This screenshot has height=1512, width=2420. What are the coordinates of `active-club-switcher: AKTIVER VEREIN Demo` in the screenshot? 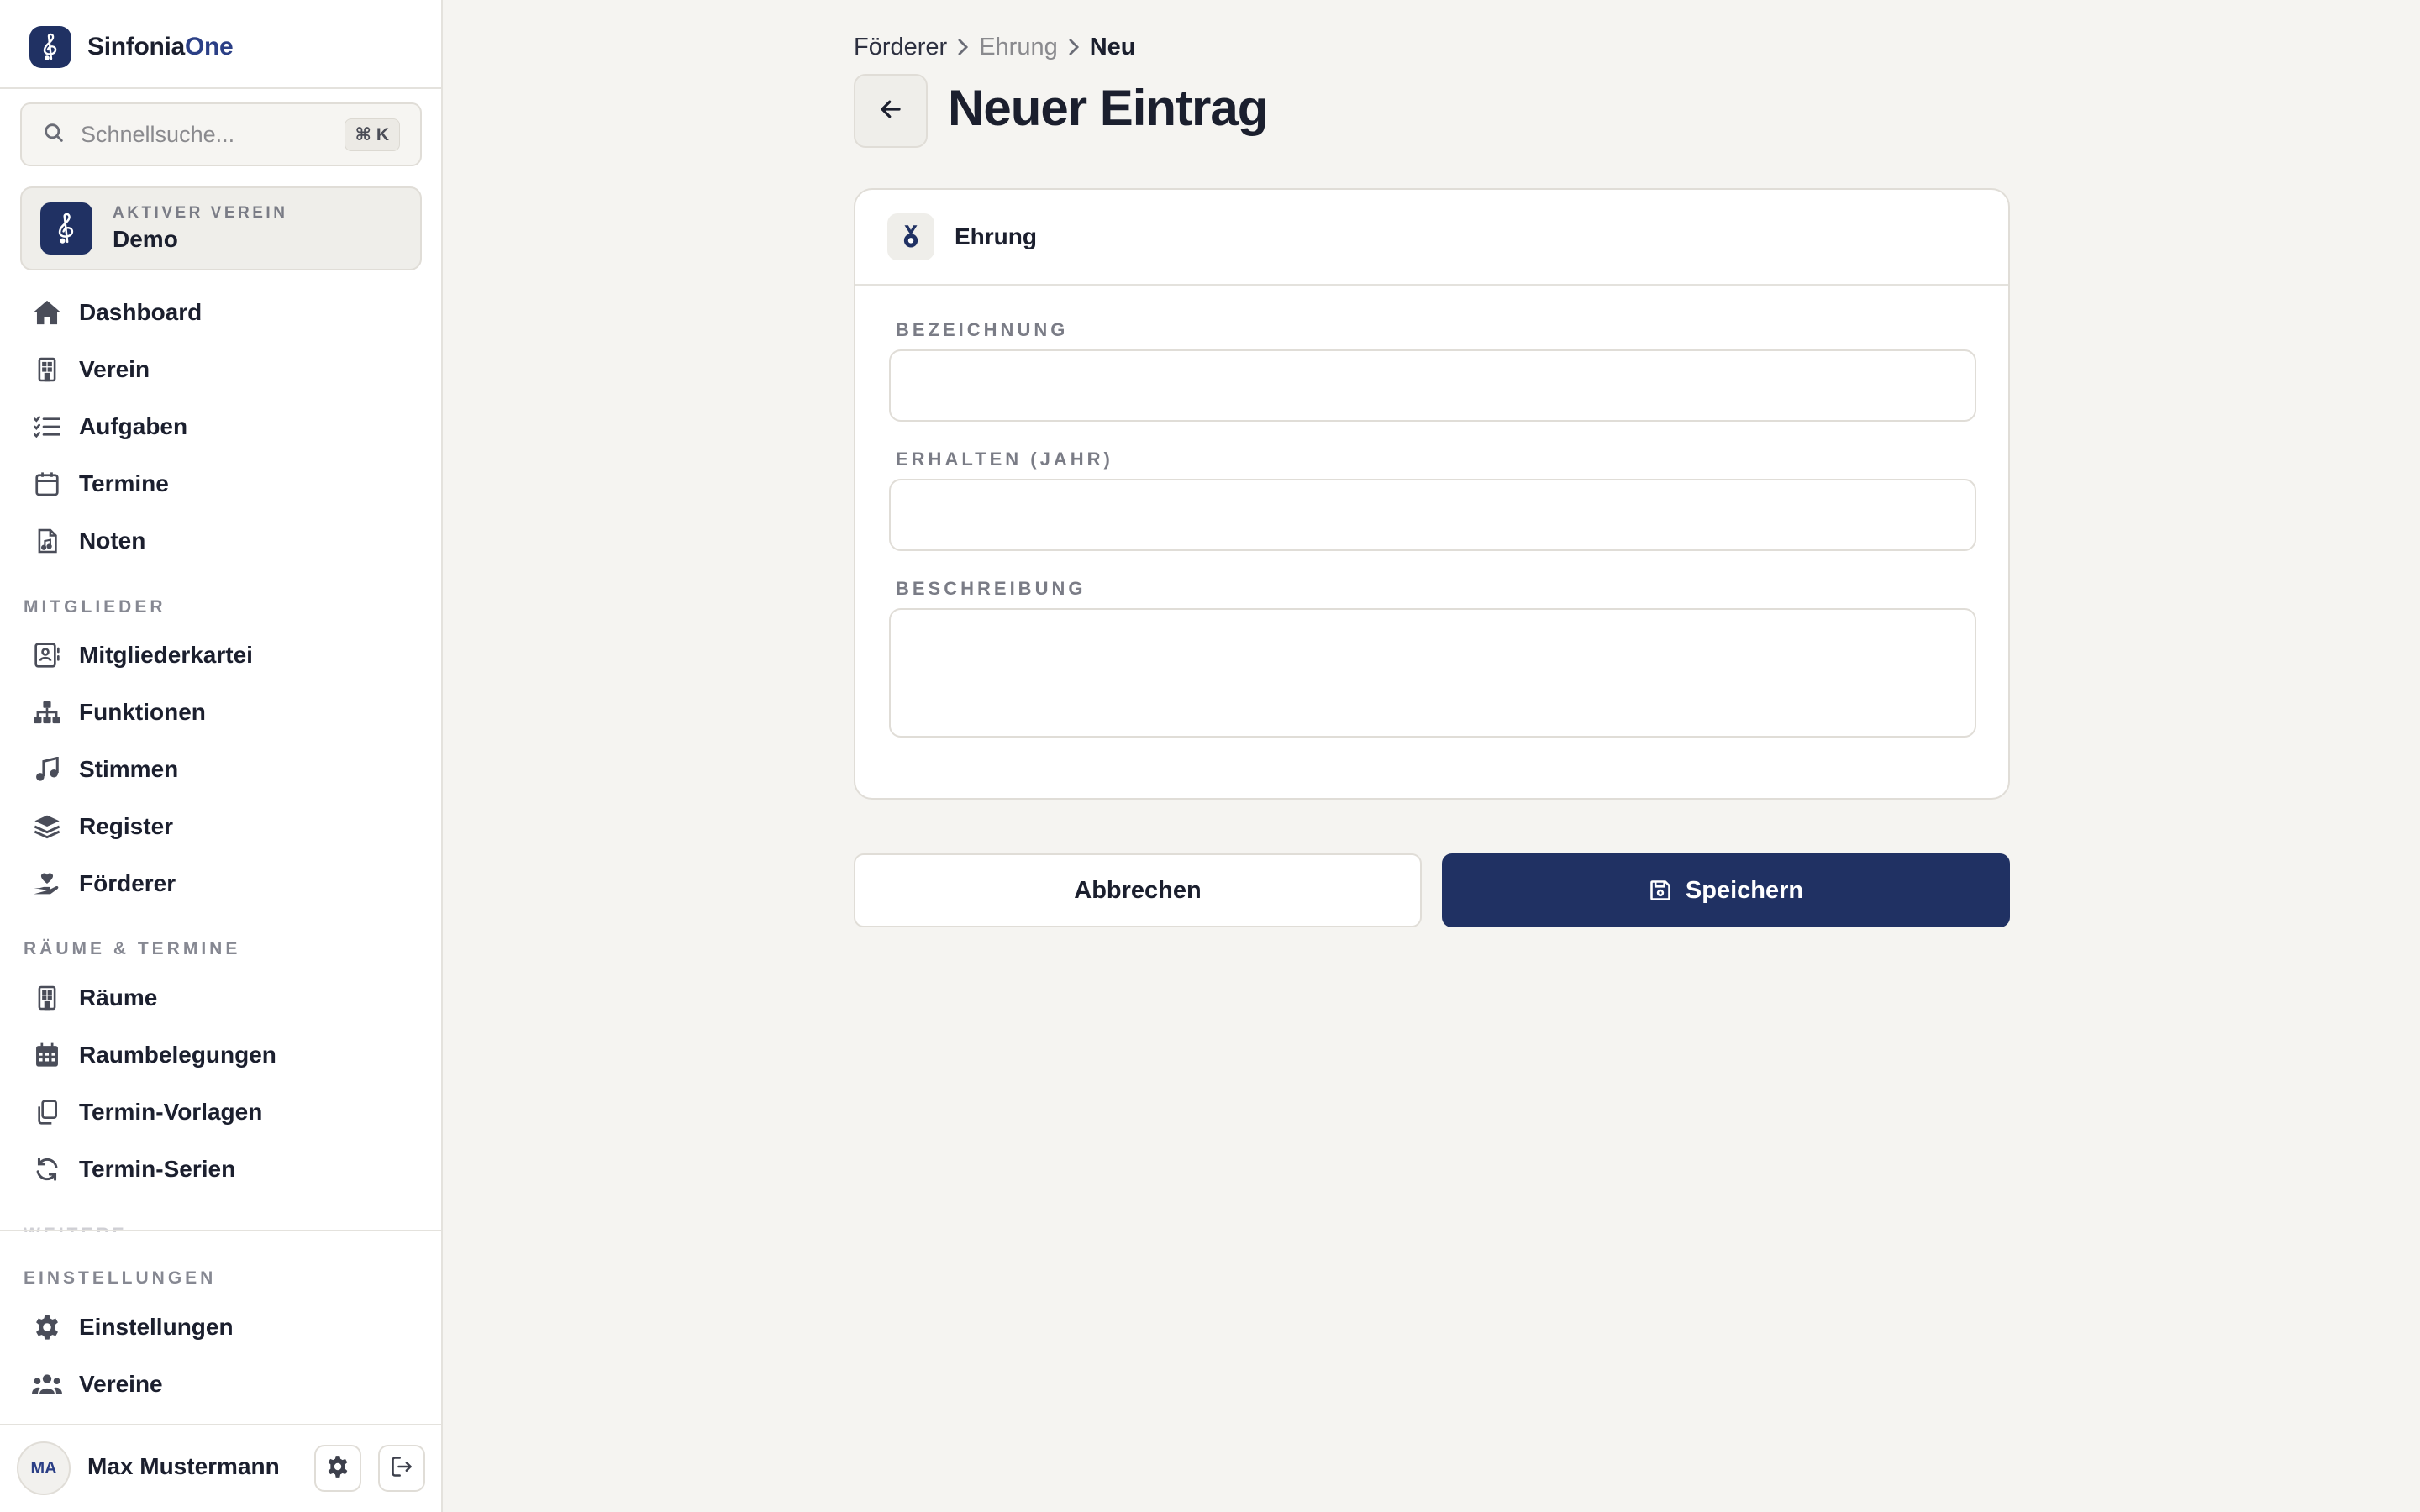 It's located at (221, 228).